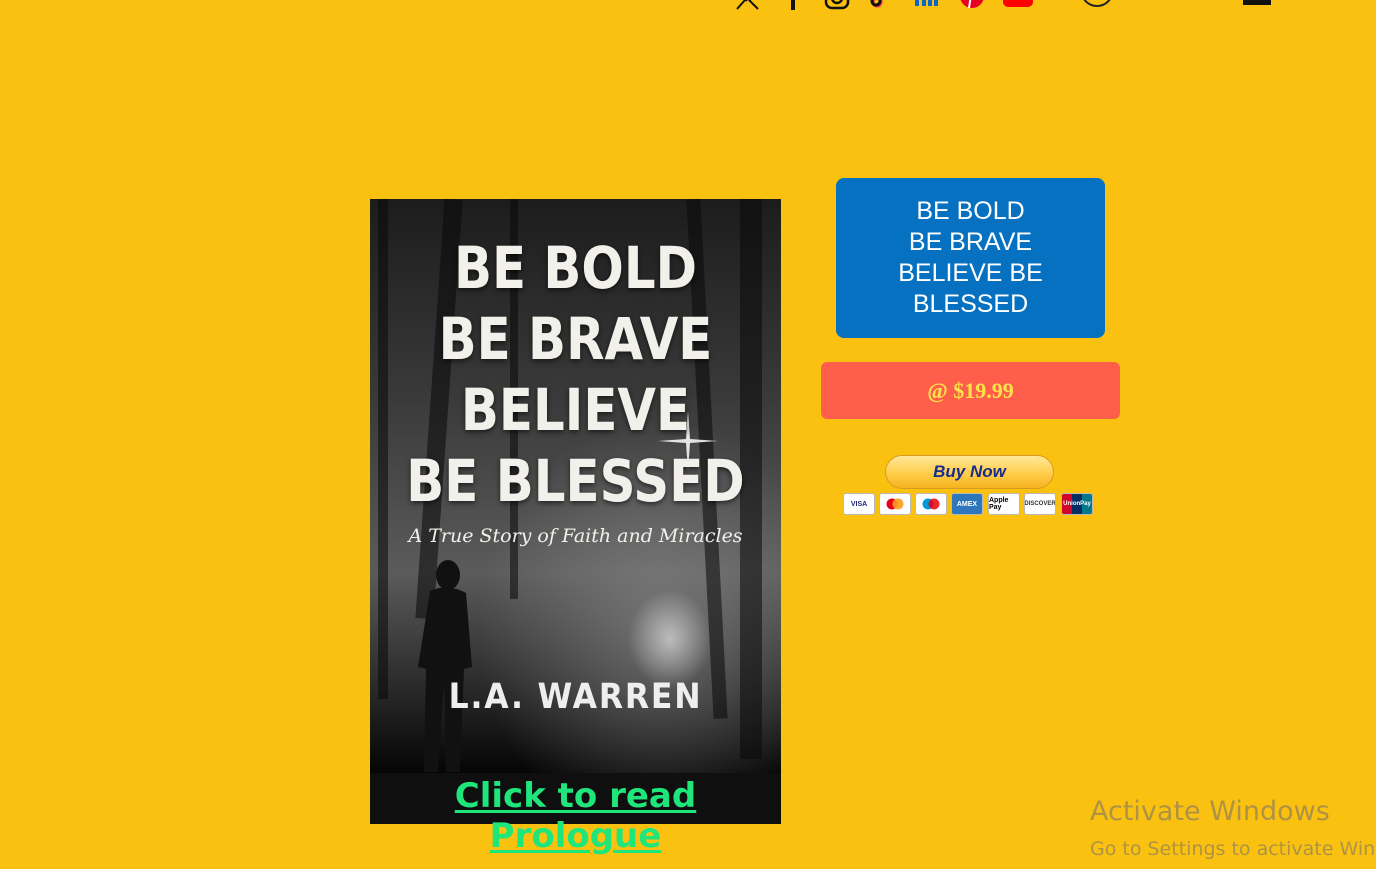 This screenshot has height=869, width=1376. I want to click on person-silhouette, so click(445, 666).